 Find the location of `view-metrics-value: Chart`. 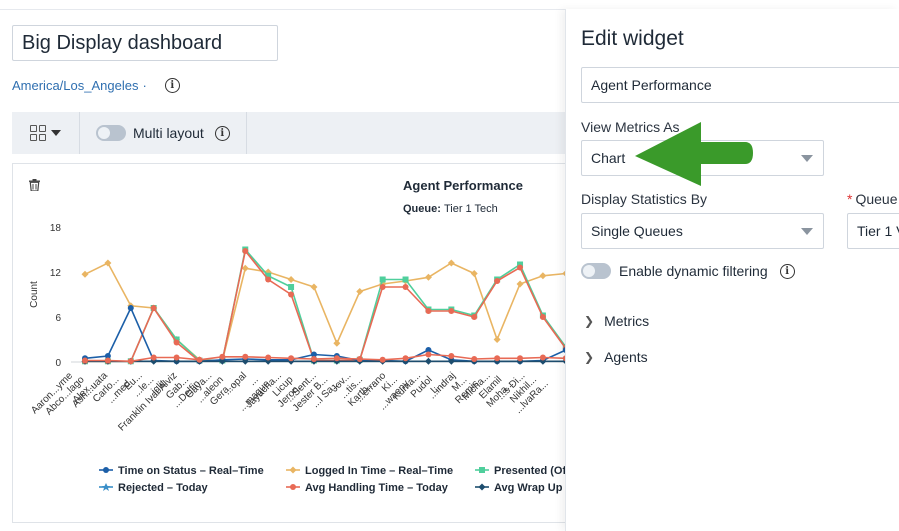

view-metrics-value: Chart is located at coordinates (608, 158).